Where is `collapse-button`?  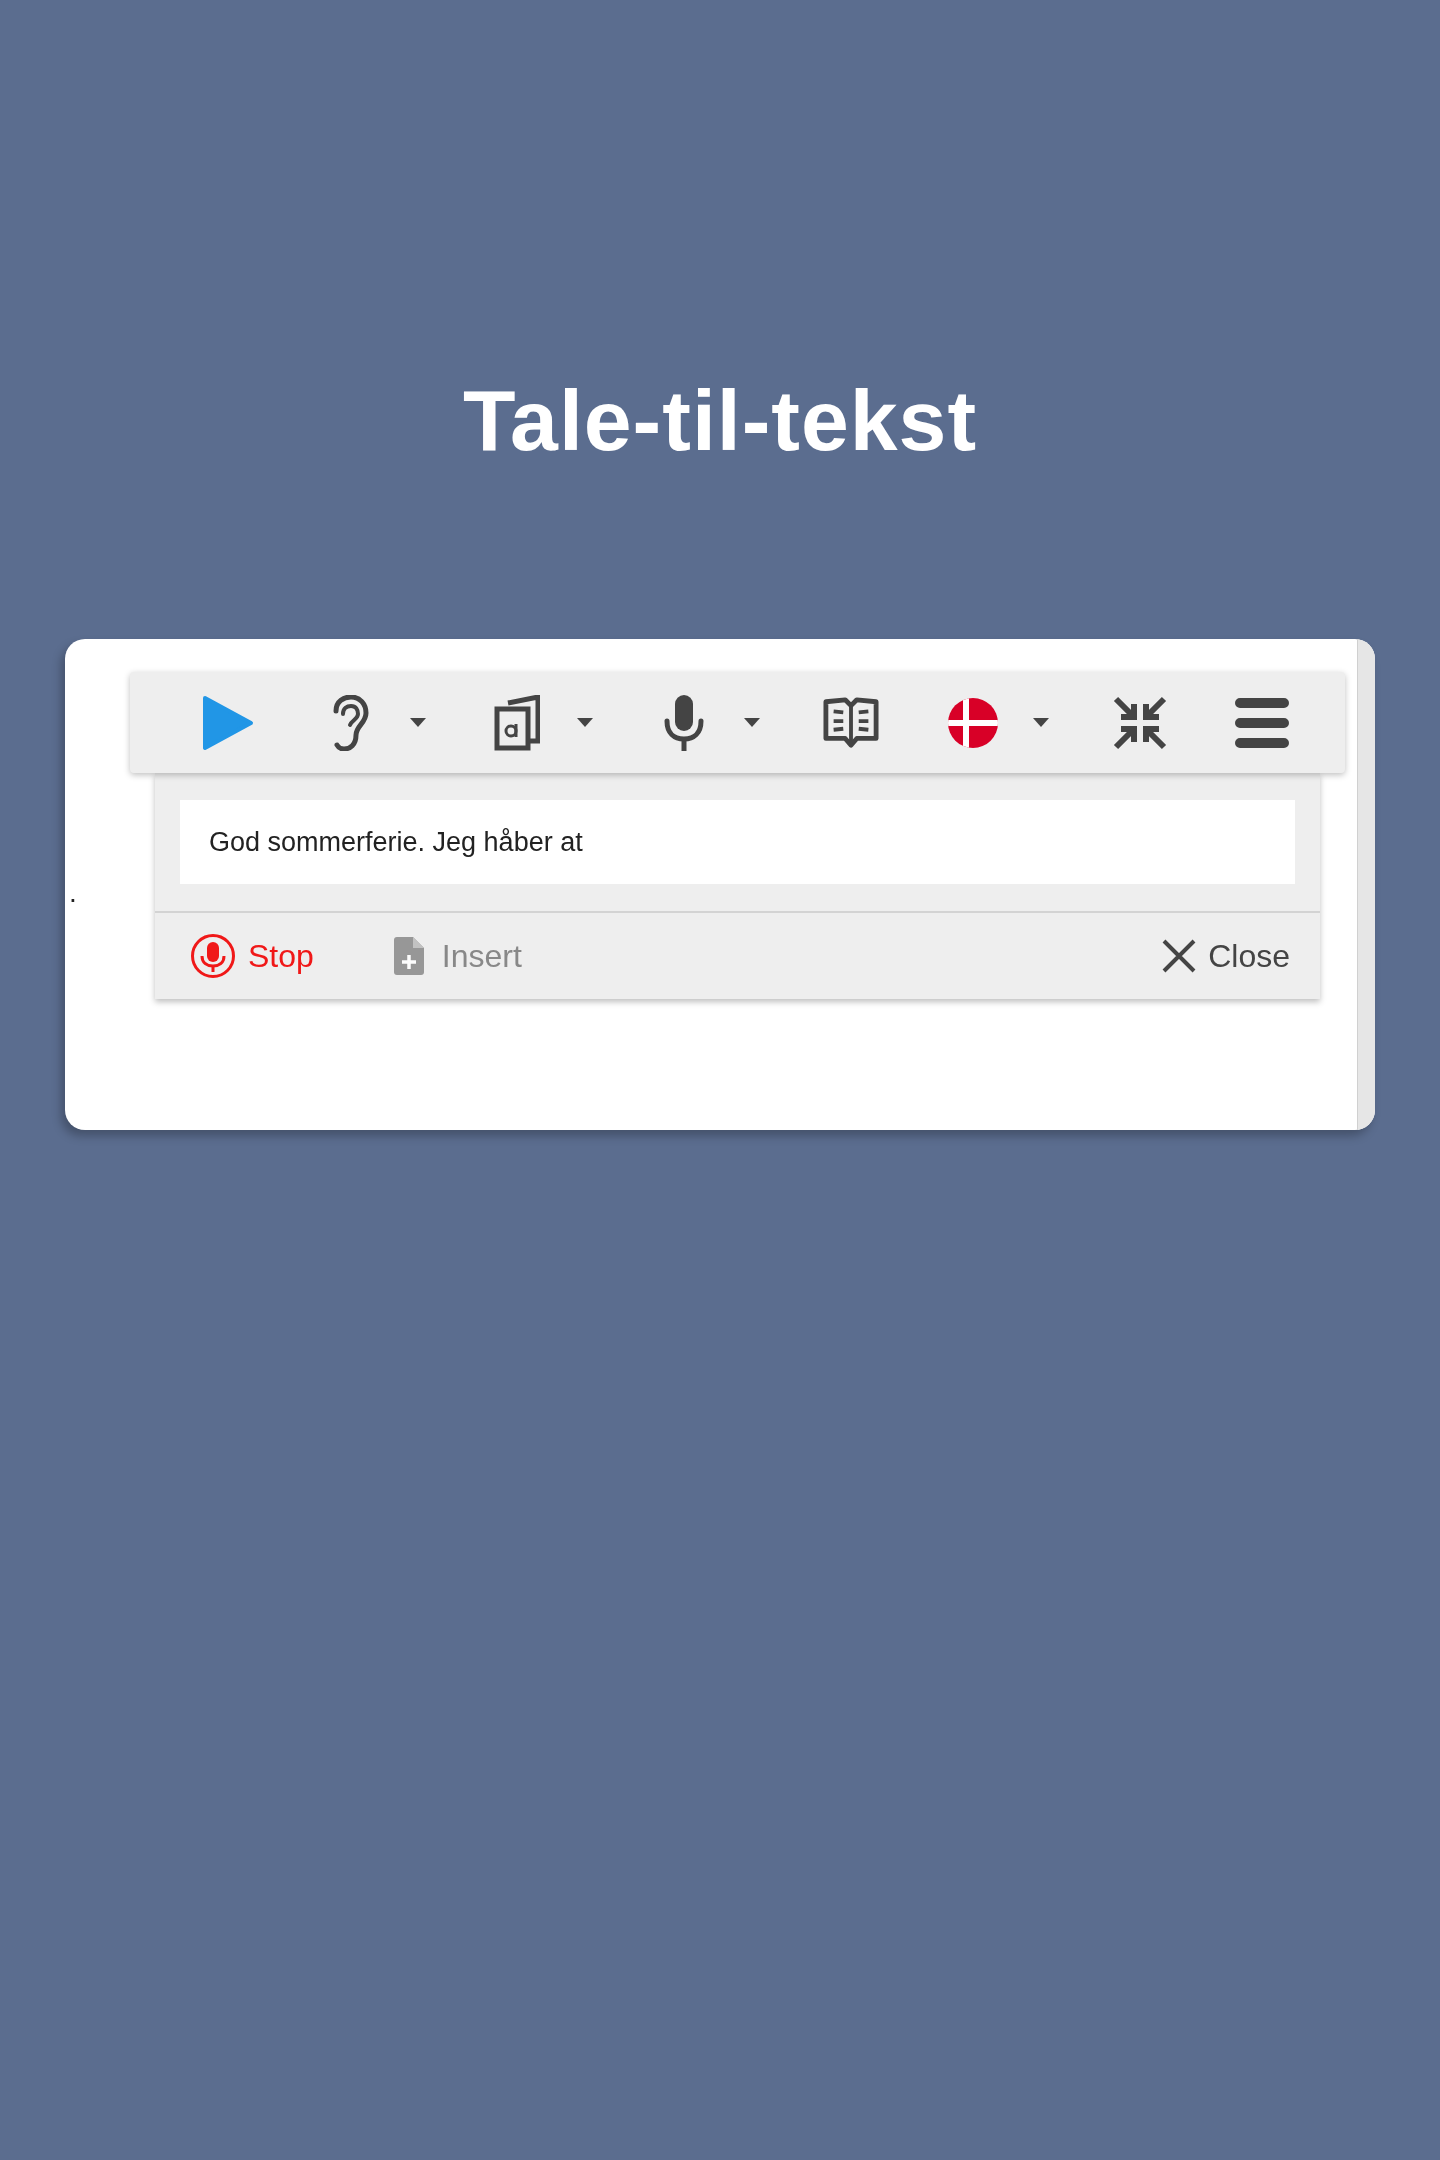 collapse-button is located at coordinates (1140, 722).